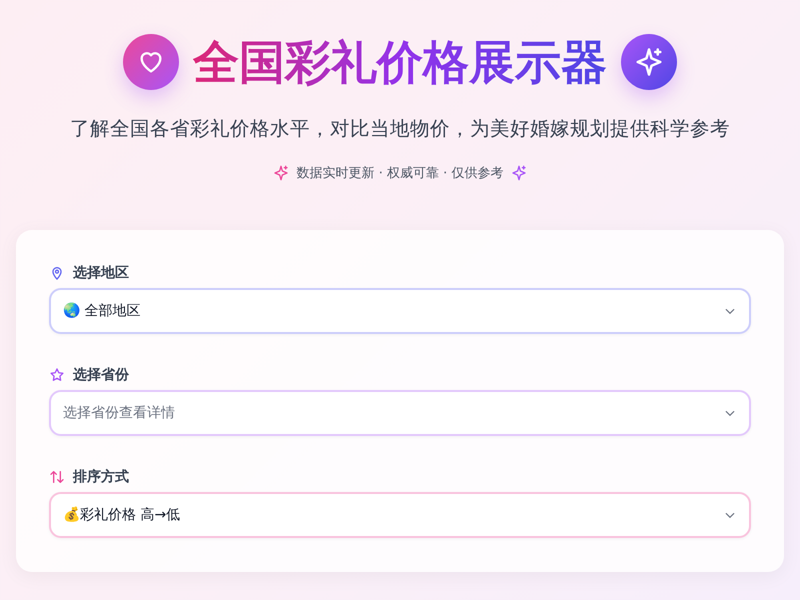 The height and width of the screenshot is (600, 800). Describe the element at coordinates (400, 515) in the screenshot. I see `dropdown-select: 💰彩礼价格 高→低` at that location.